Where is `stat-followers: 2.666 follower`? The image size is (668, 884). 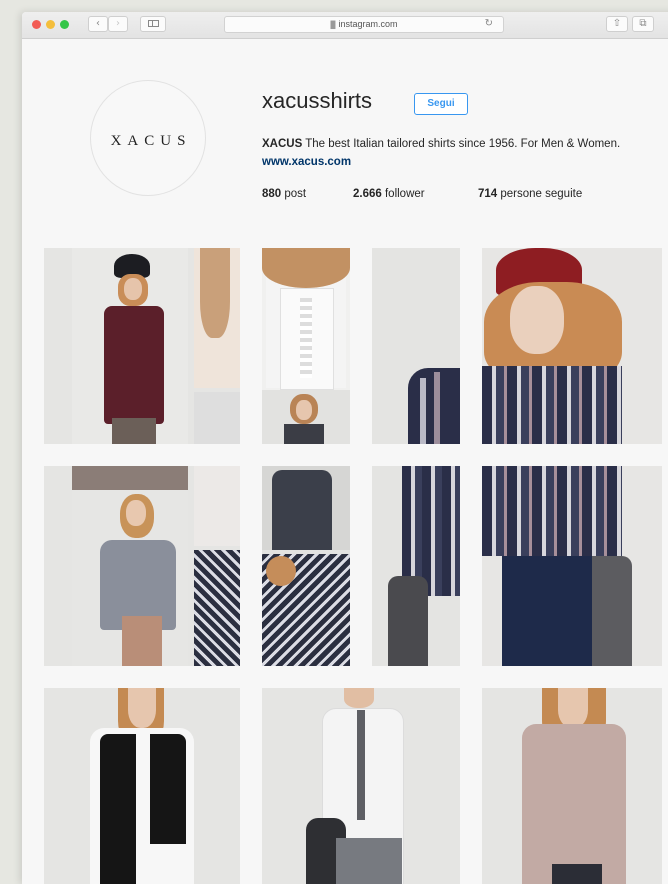 stat-followers: 2.666 follower is located at coordinates (389, 194).